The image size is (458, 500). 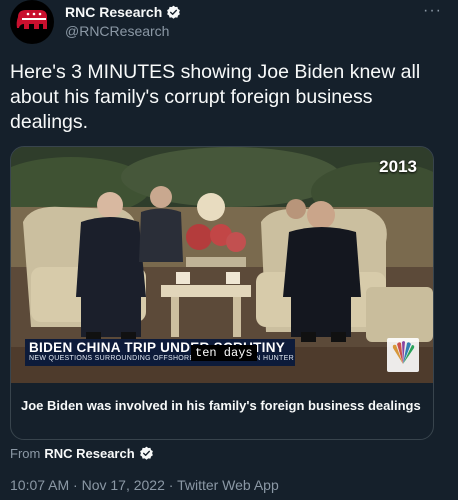 I want to click on tweet-header: RNC Research @RNCResearch ···, so click(x=230, y=23).